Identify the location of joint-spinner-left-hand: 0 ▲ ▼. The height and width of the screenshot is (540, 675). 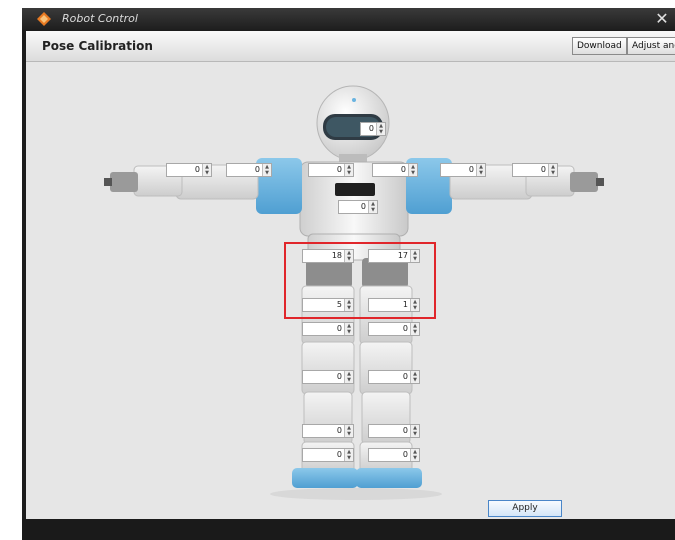
(189, 170).